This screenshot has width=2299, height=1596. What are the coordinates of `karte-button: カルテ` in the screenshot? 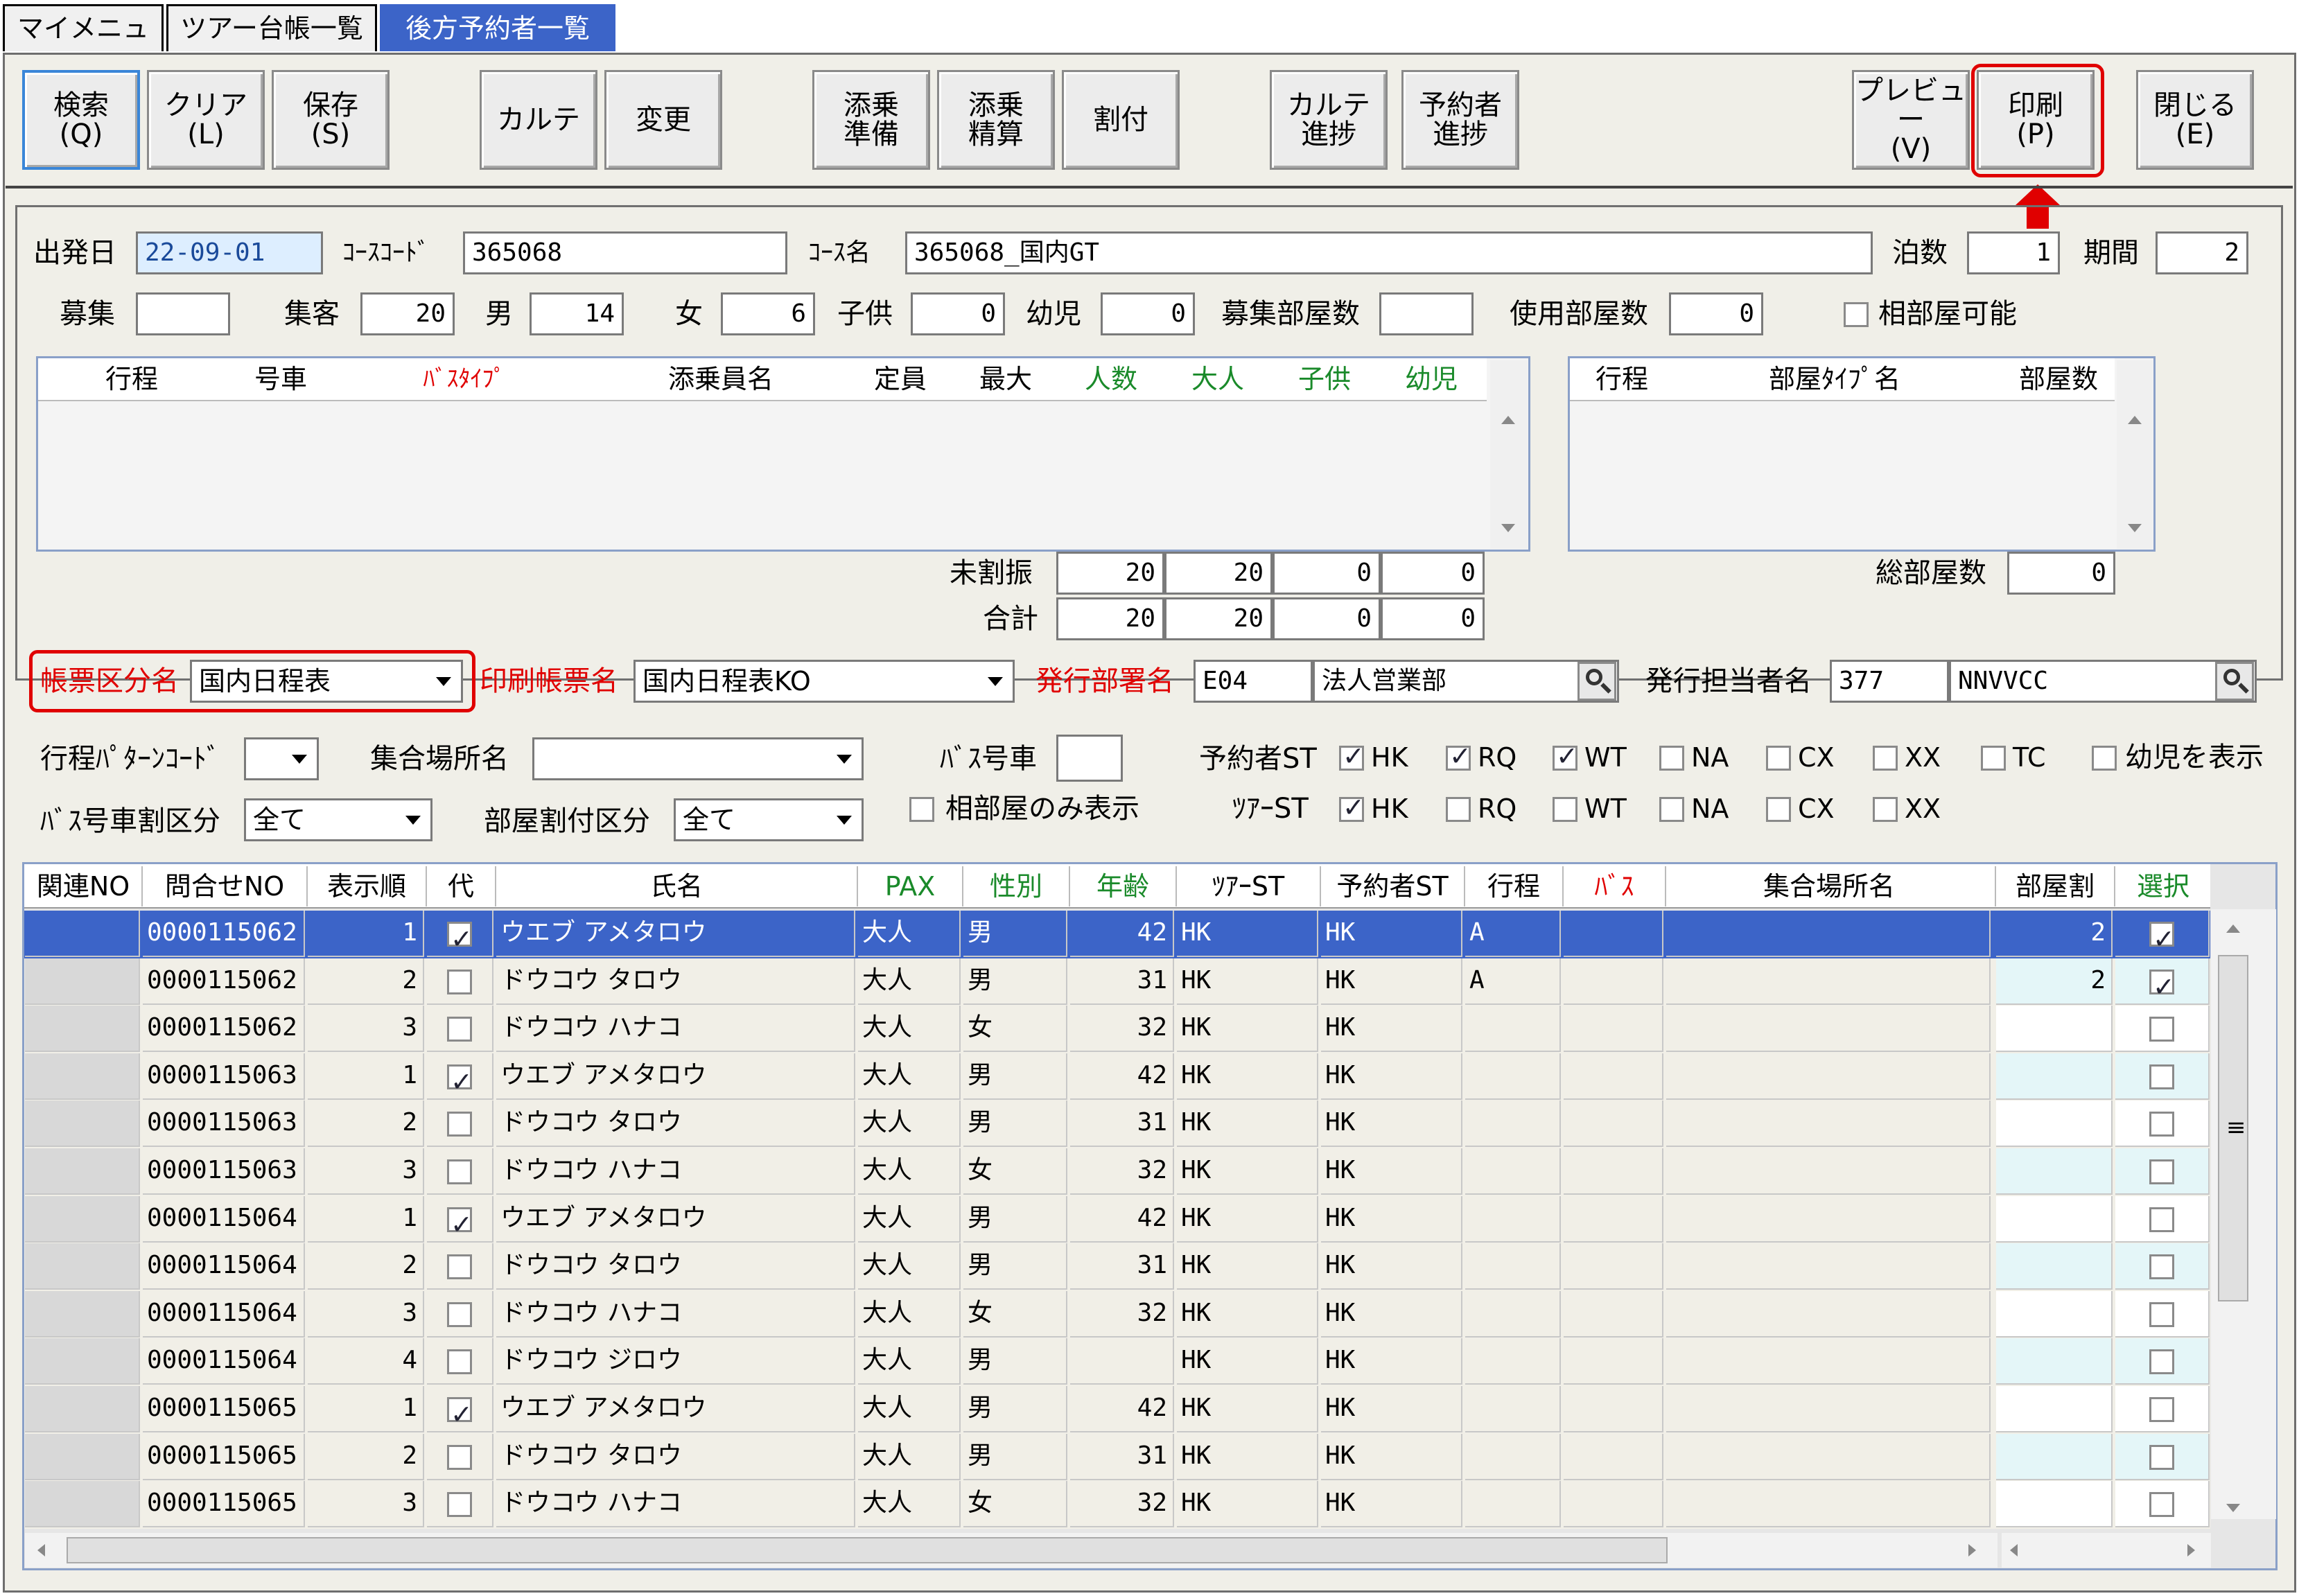 It's located at (538, 120).